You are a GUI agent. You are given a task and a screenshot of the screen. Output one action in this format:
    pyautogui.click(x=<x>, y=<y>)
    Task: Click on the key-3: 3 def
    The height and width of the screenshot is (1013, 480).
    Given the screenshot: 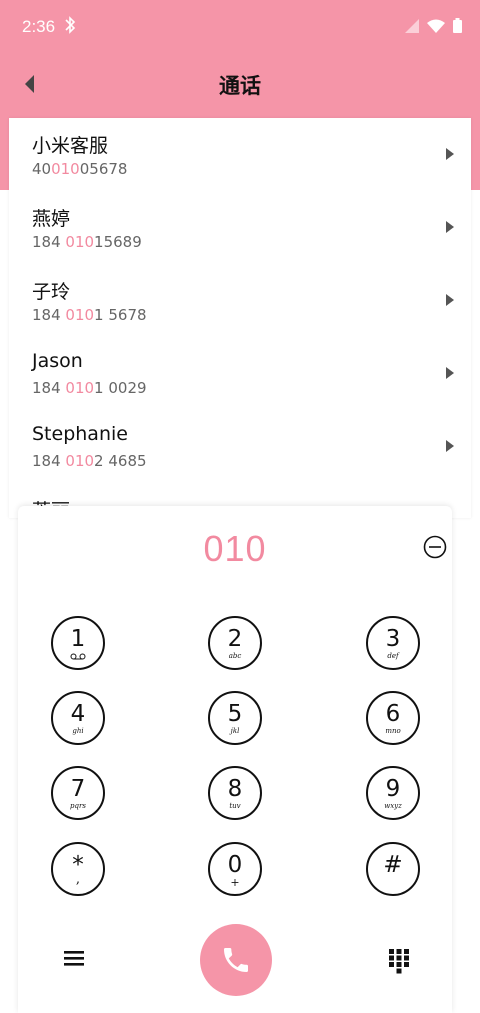 What is the action you would take?
    pyautogui.click(x=393, y=643)
    